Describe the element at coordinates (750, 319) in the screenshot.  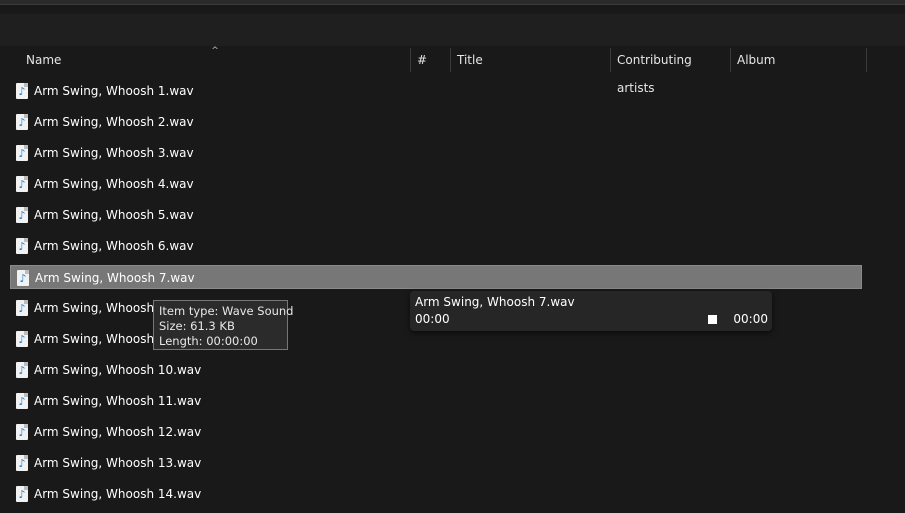
I see `player-total-time: 00:00` at that location.